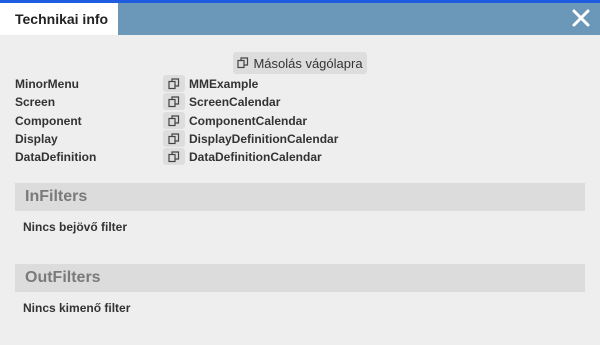 The image size is (600, 345). I want to click on dialog-titlebar: Technikai info, so click(300, 17).